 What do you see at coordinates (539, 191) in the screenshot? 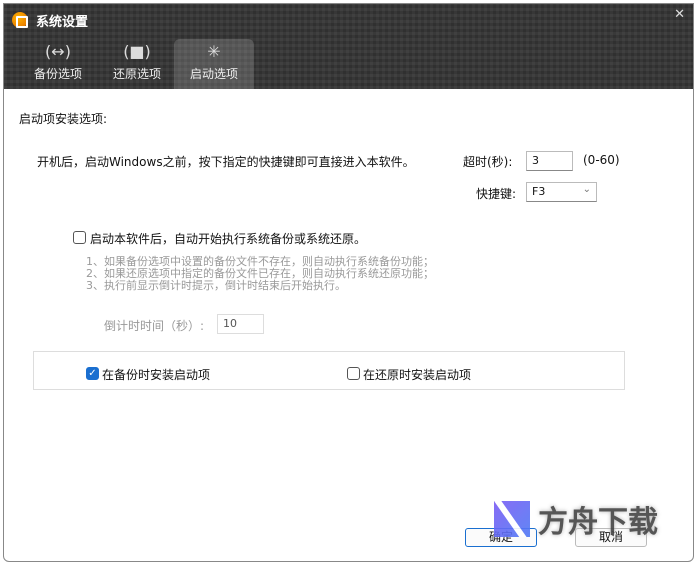
I see `hotkey-value: F3` at bounding box center [539, 191].